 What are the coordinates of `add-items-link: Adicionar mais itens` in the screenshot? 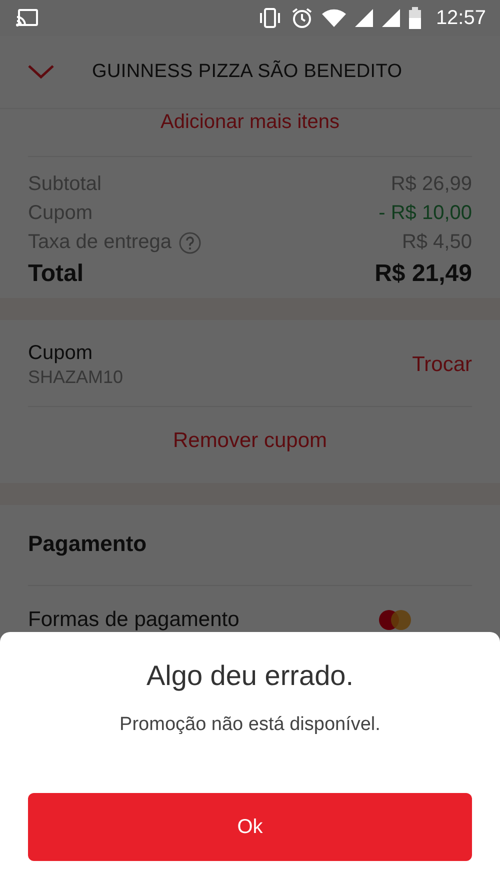 It's located at (250, 134).